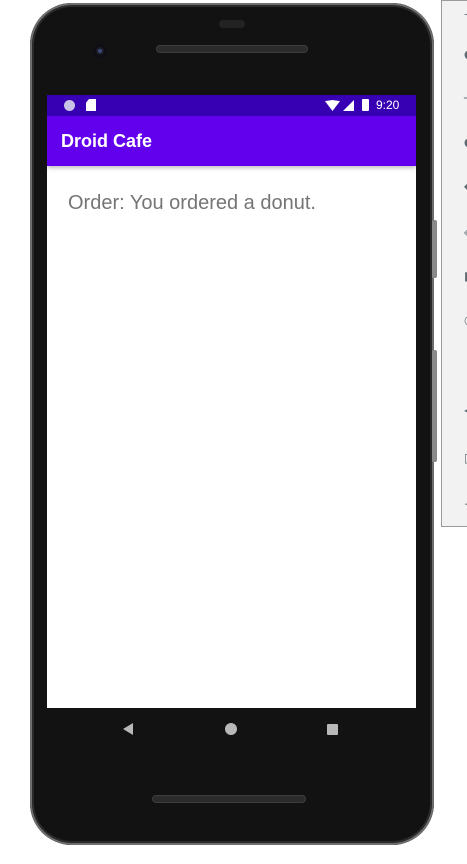  What do you see at coordinates (232, 49) in the screenshot?
I see `top-speaker-grille` at bounding box center [232, 49].